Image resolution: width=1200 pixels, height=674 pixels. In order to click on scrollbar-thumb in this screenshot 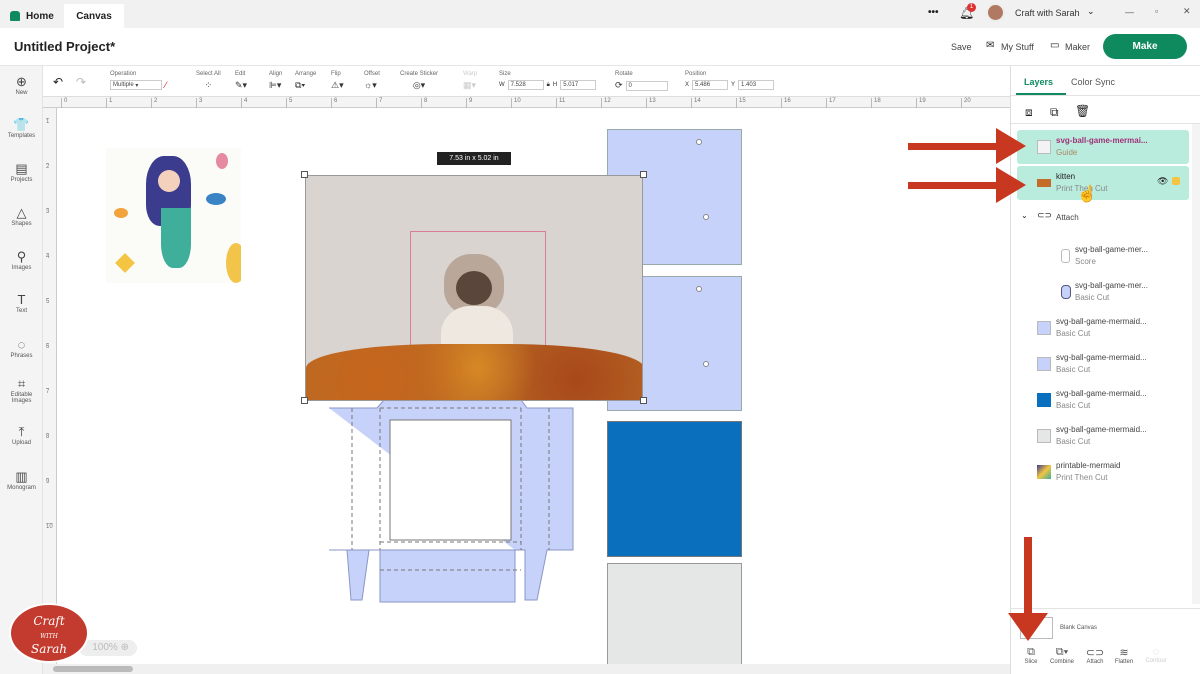, I will do `click(93, 669)`.